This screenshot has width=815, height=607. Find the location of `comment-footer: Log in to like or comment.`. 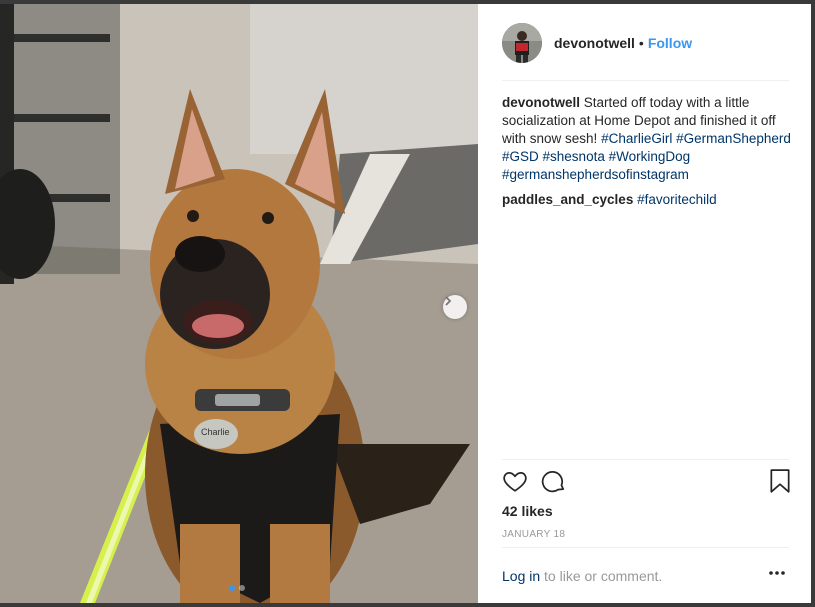

comment-footer: Log in to like or comment. is located at coordinates (647, 576).